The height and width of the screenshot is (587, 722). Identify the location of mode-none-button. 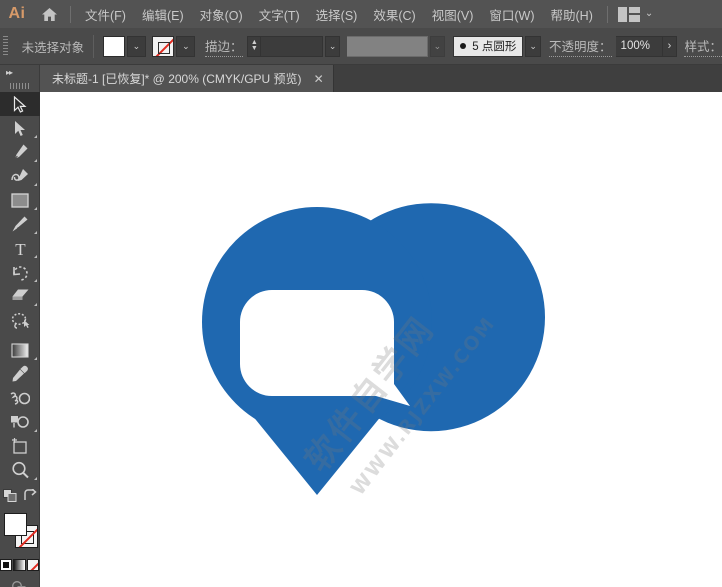
(32, 565).